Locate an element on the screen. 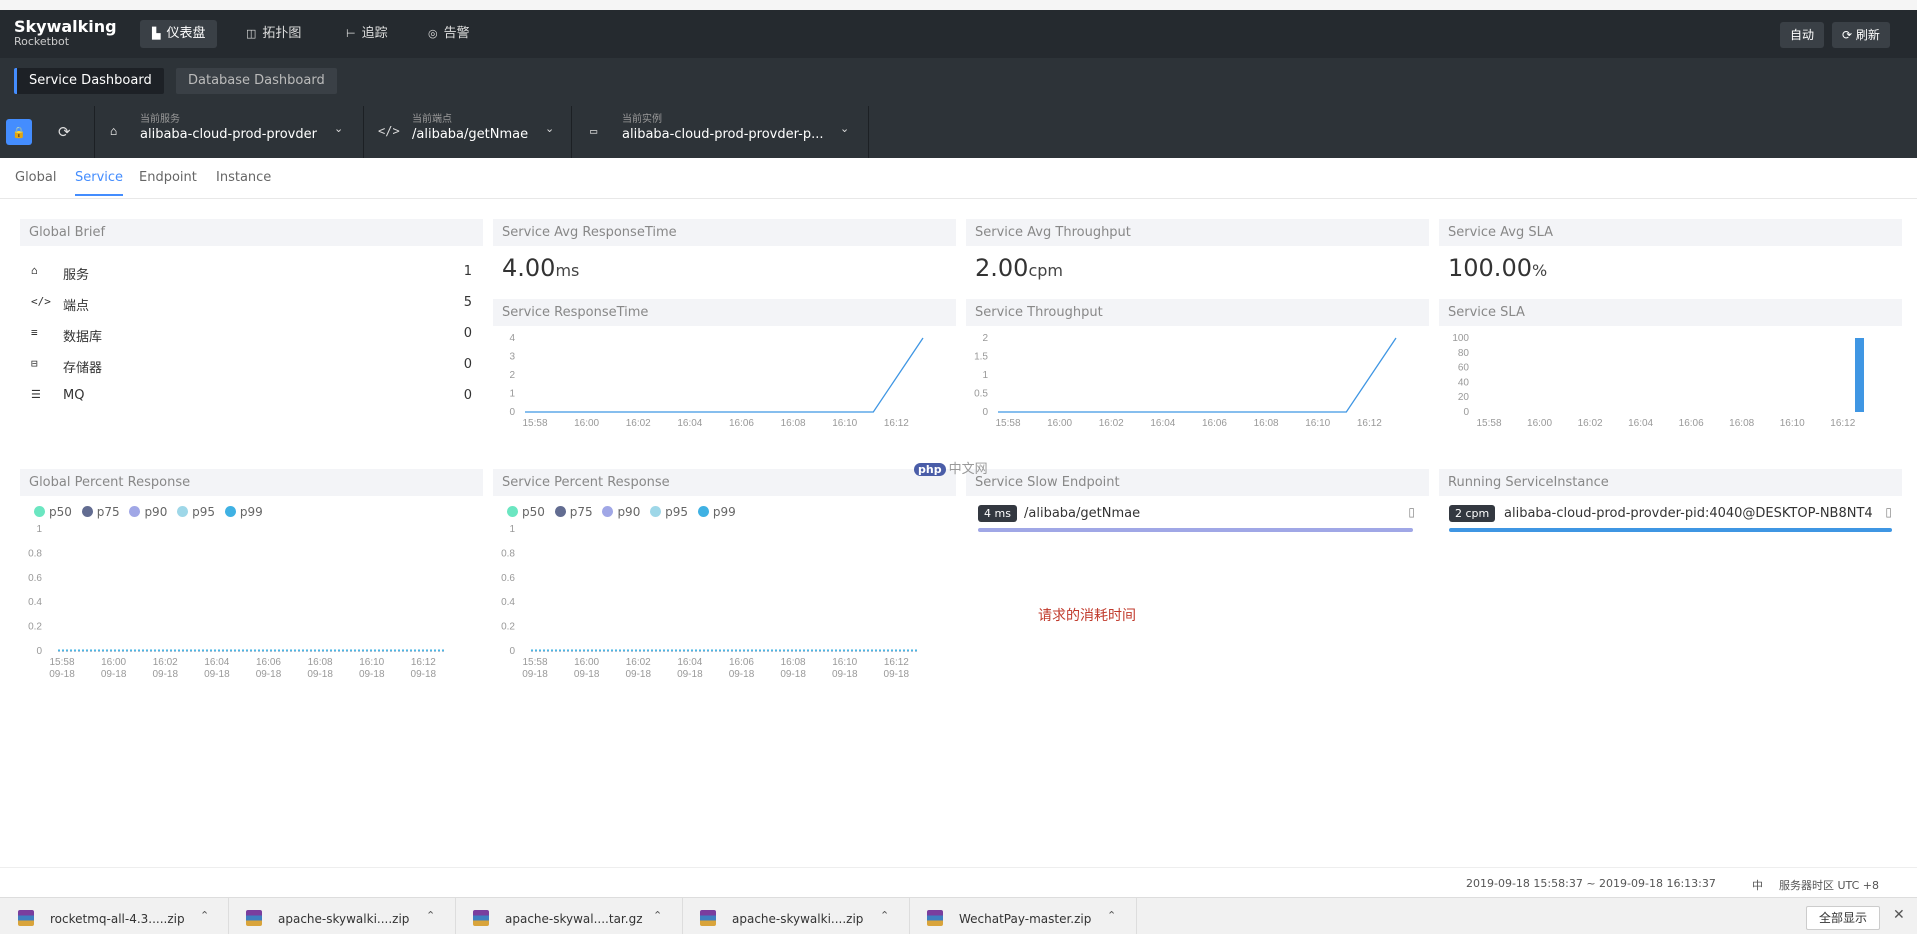 The image size is (1917, 934). language-toggle: 中 is located at coordinates (1757, 885).